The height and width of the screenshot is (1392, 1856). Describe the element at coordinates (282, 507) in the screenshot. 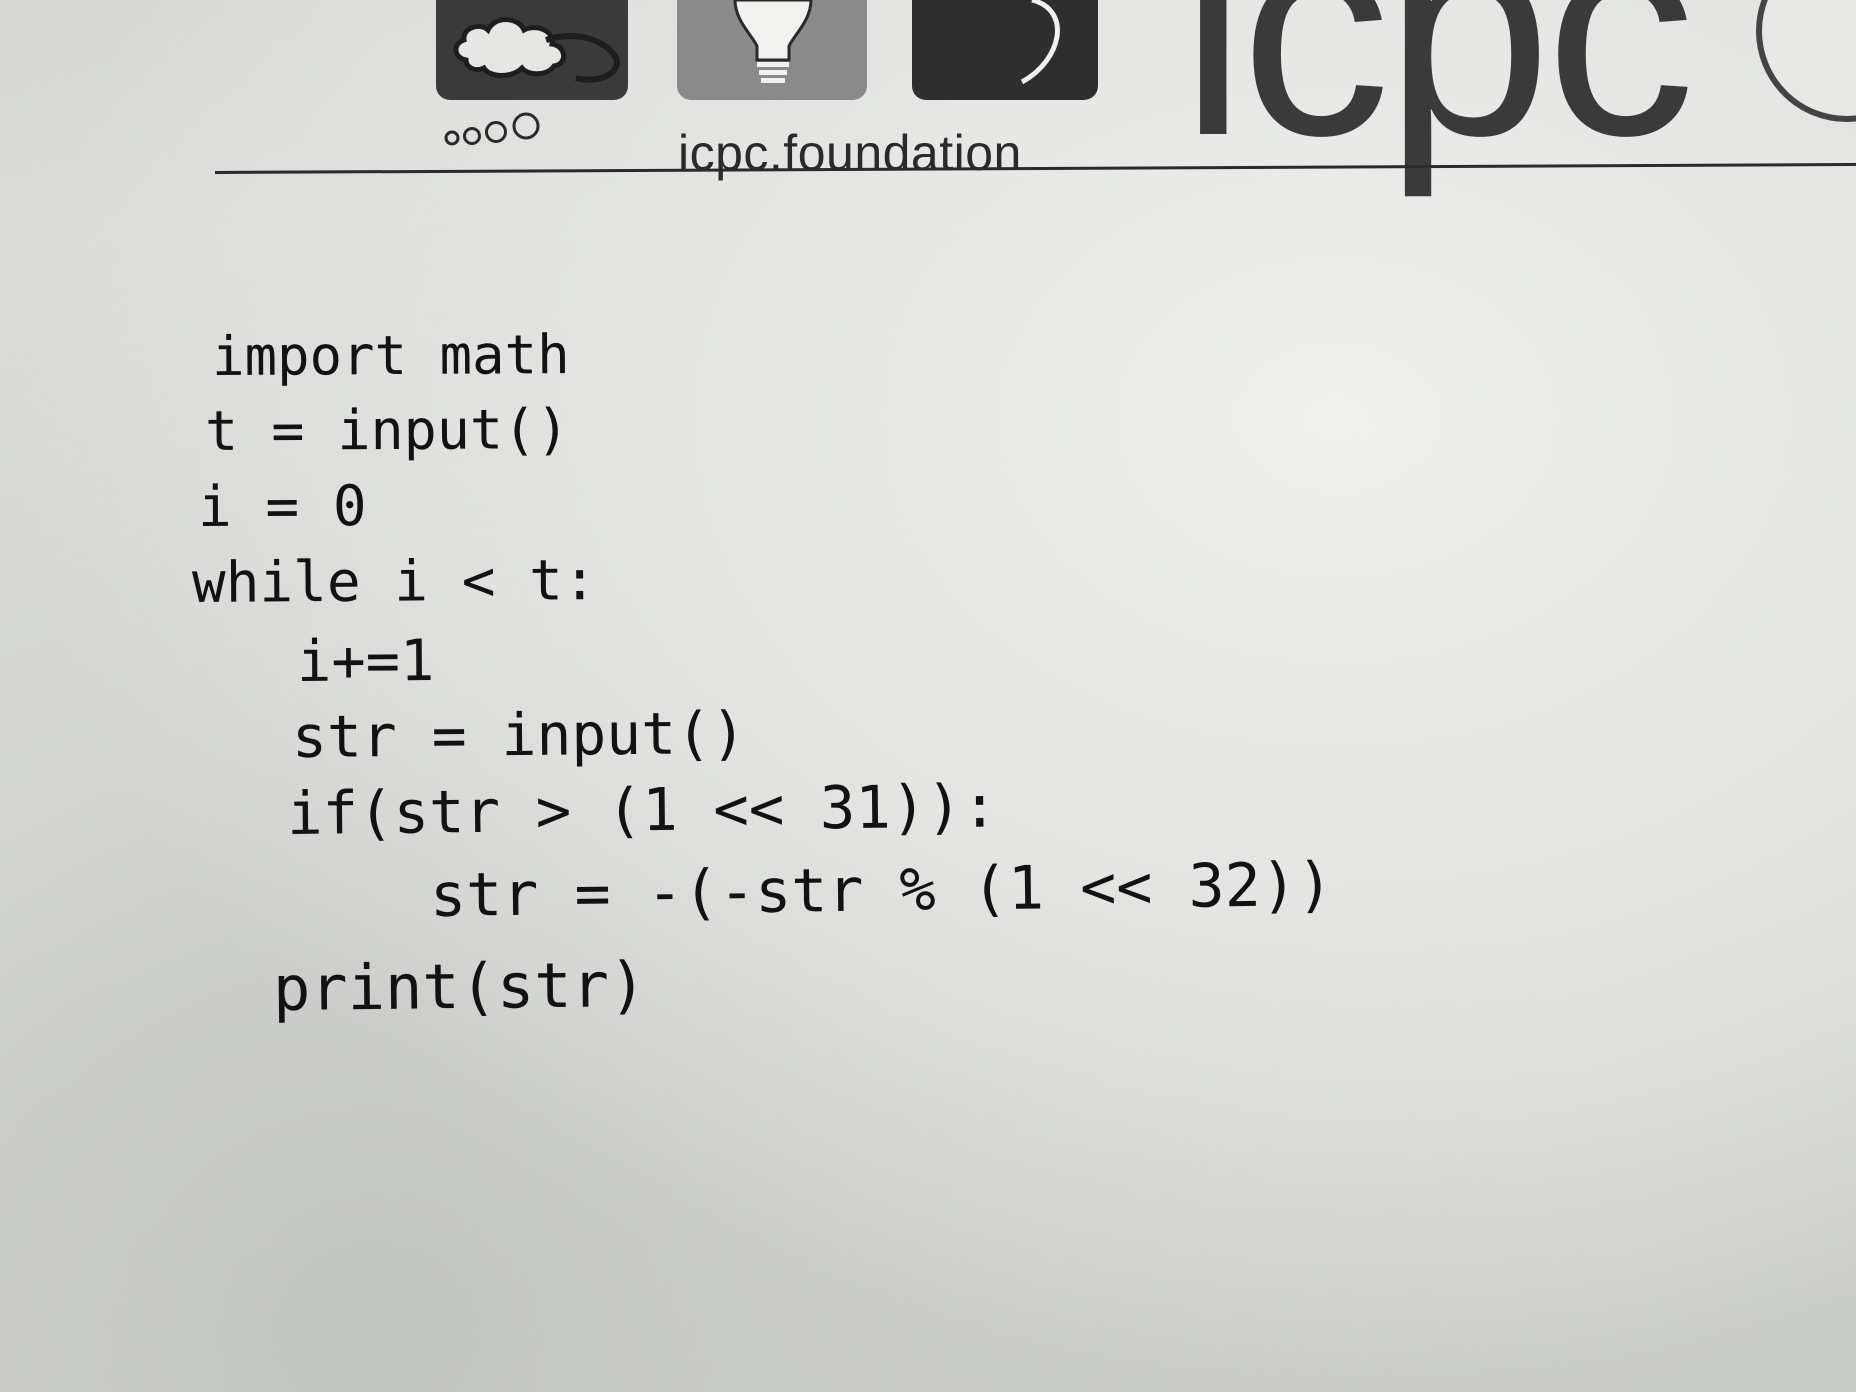

I see `code-line-3: i = 0` at that location.